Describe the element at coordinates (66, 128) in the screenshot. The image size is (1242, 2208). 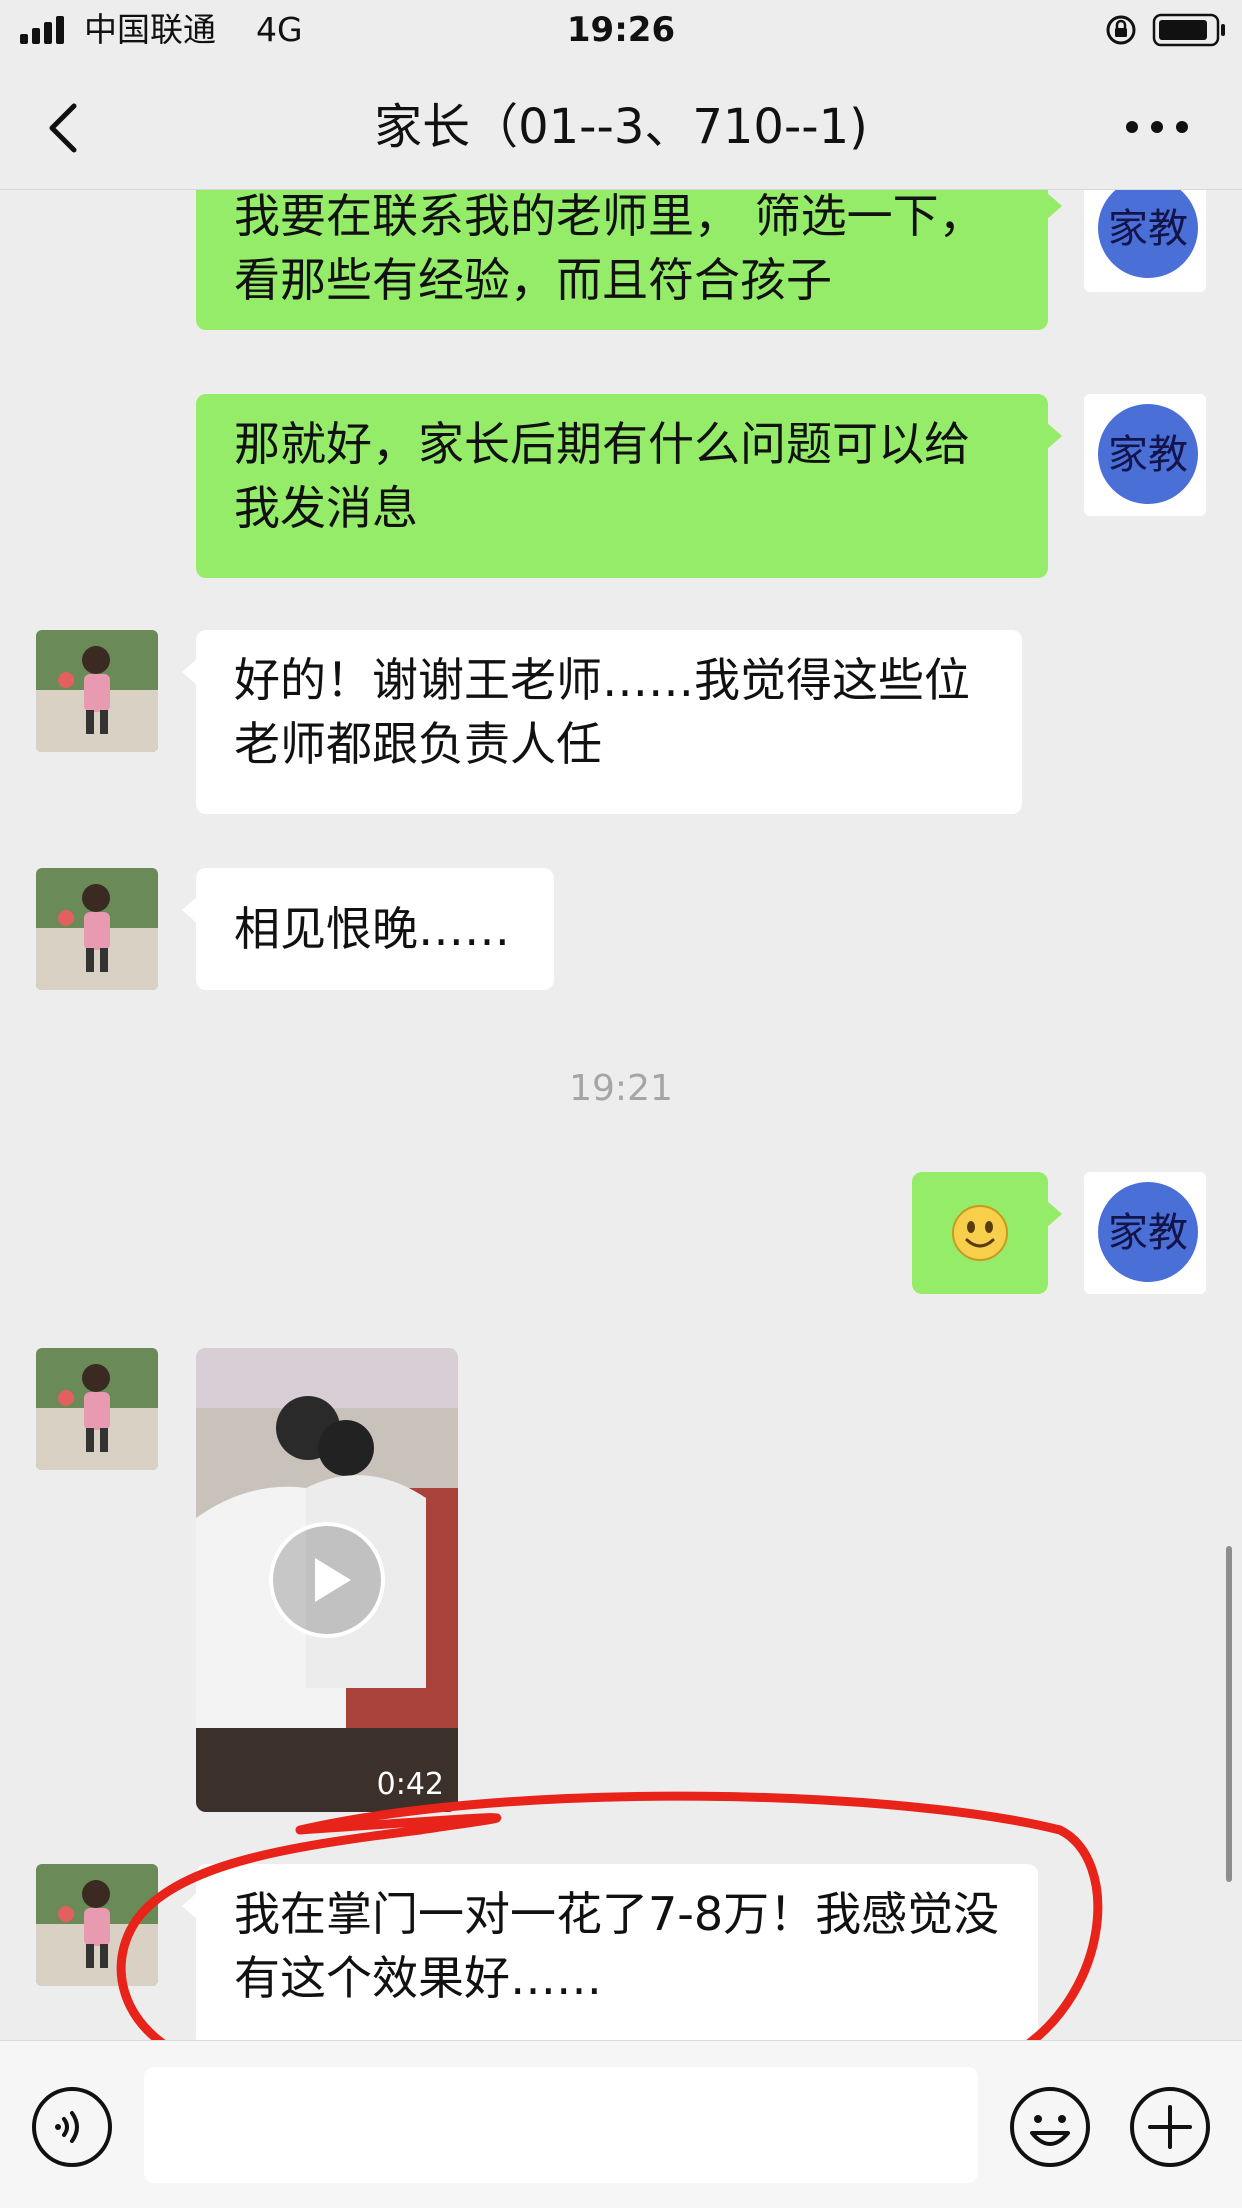
I see `chevron-left-icon` at that location.